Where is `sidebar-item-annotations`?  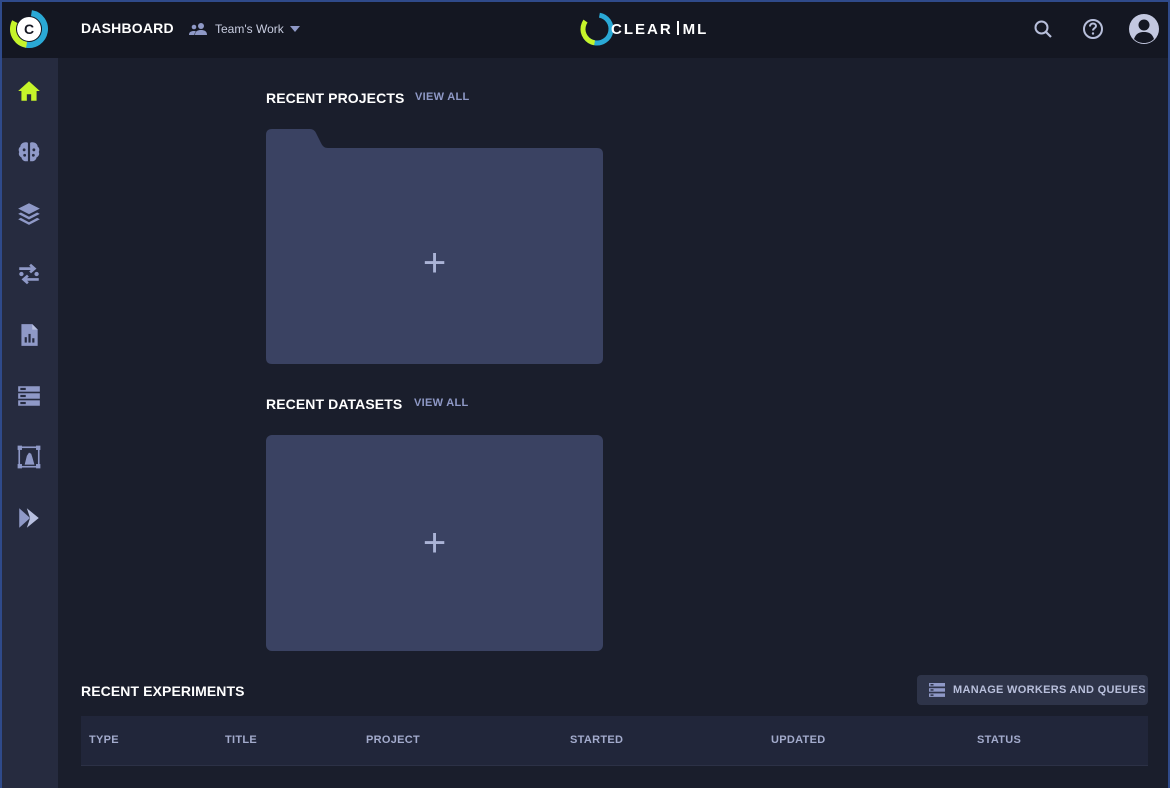
sidebar-item-annotations is located at coordinates (29, 457).